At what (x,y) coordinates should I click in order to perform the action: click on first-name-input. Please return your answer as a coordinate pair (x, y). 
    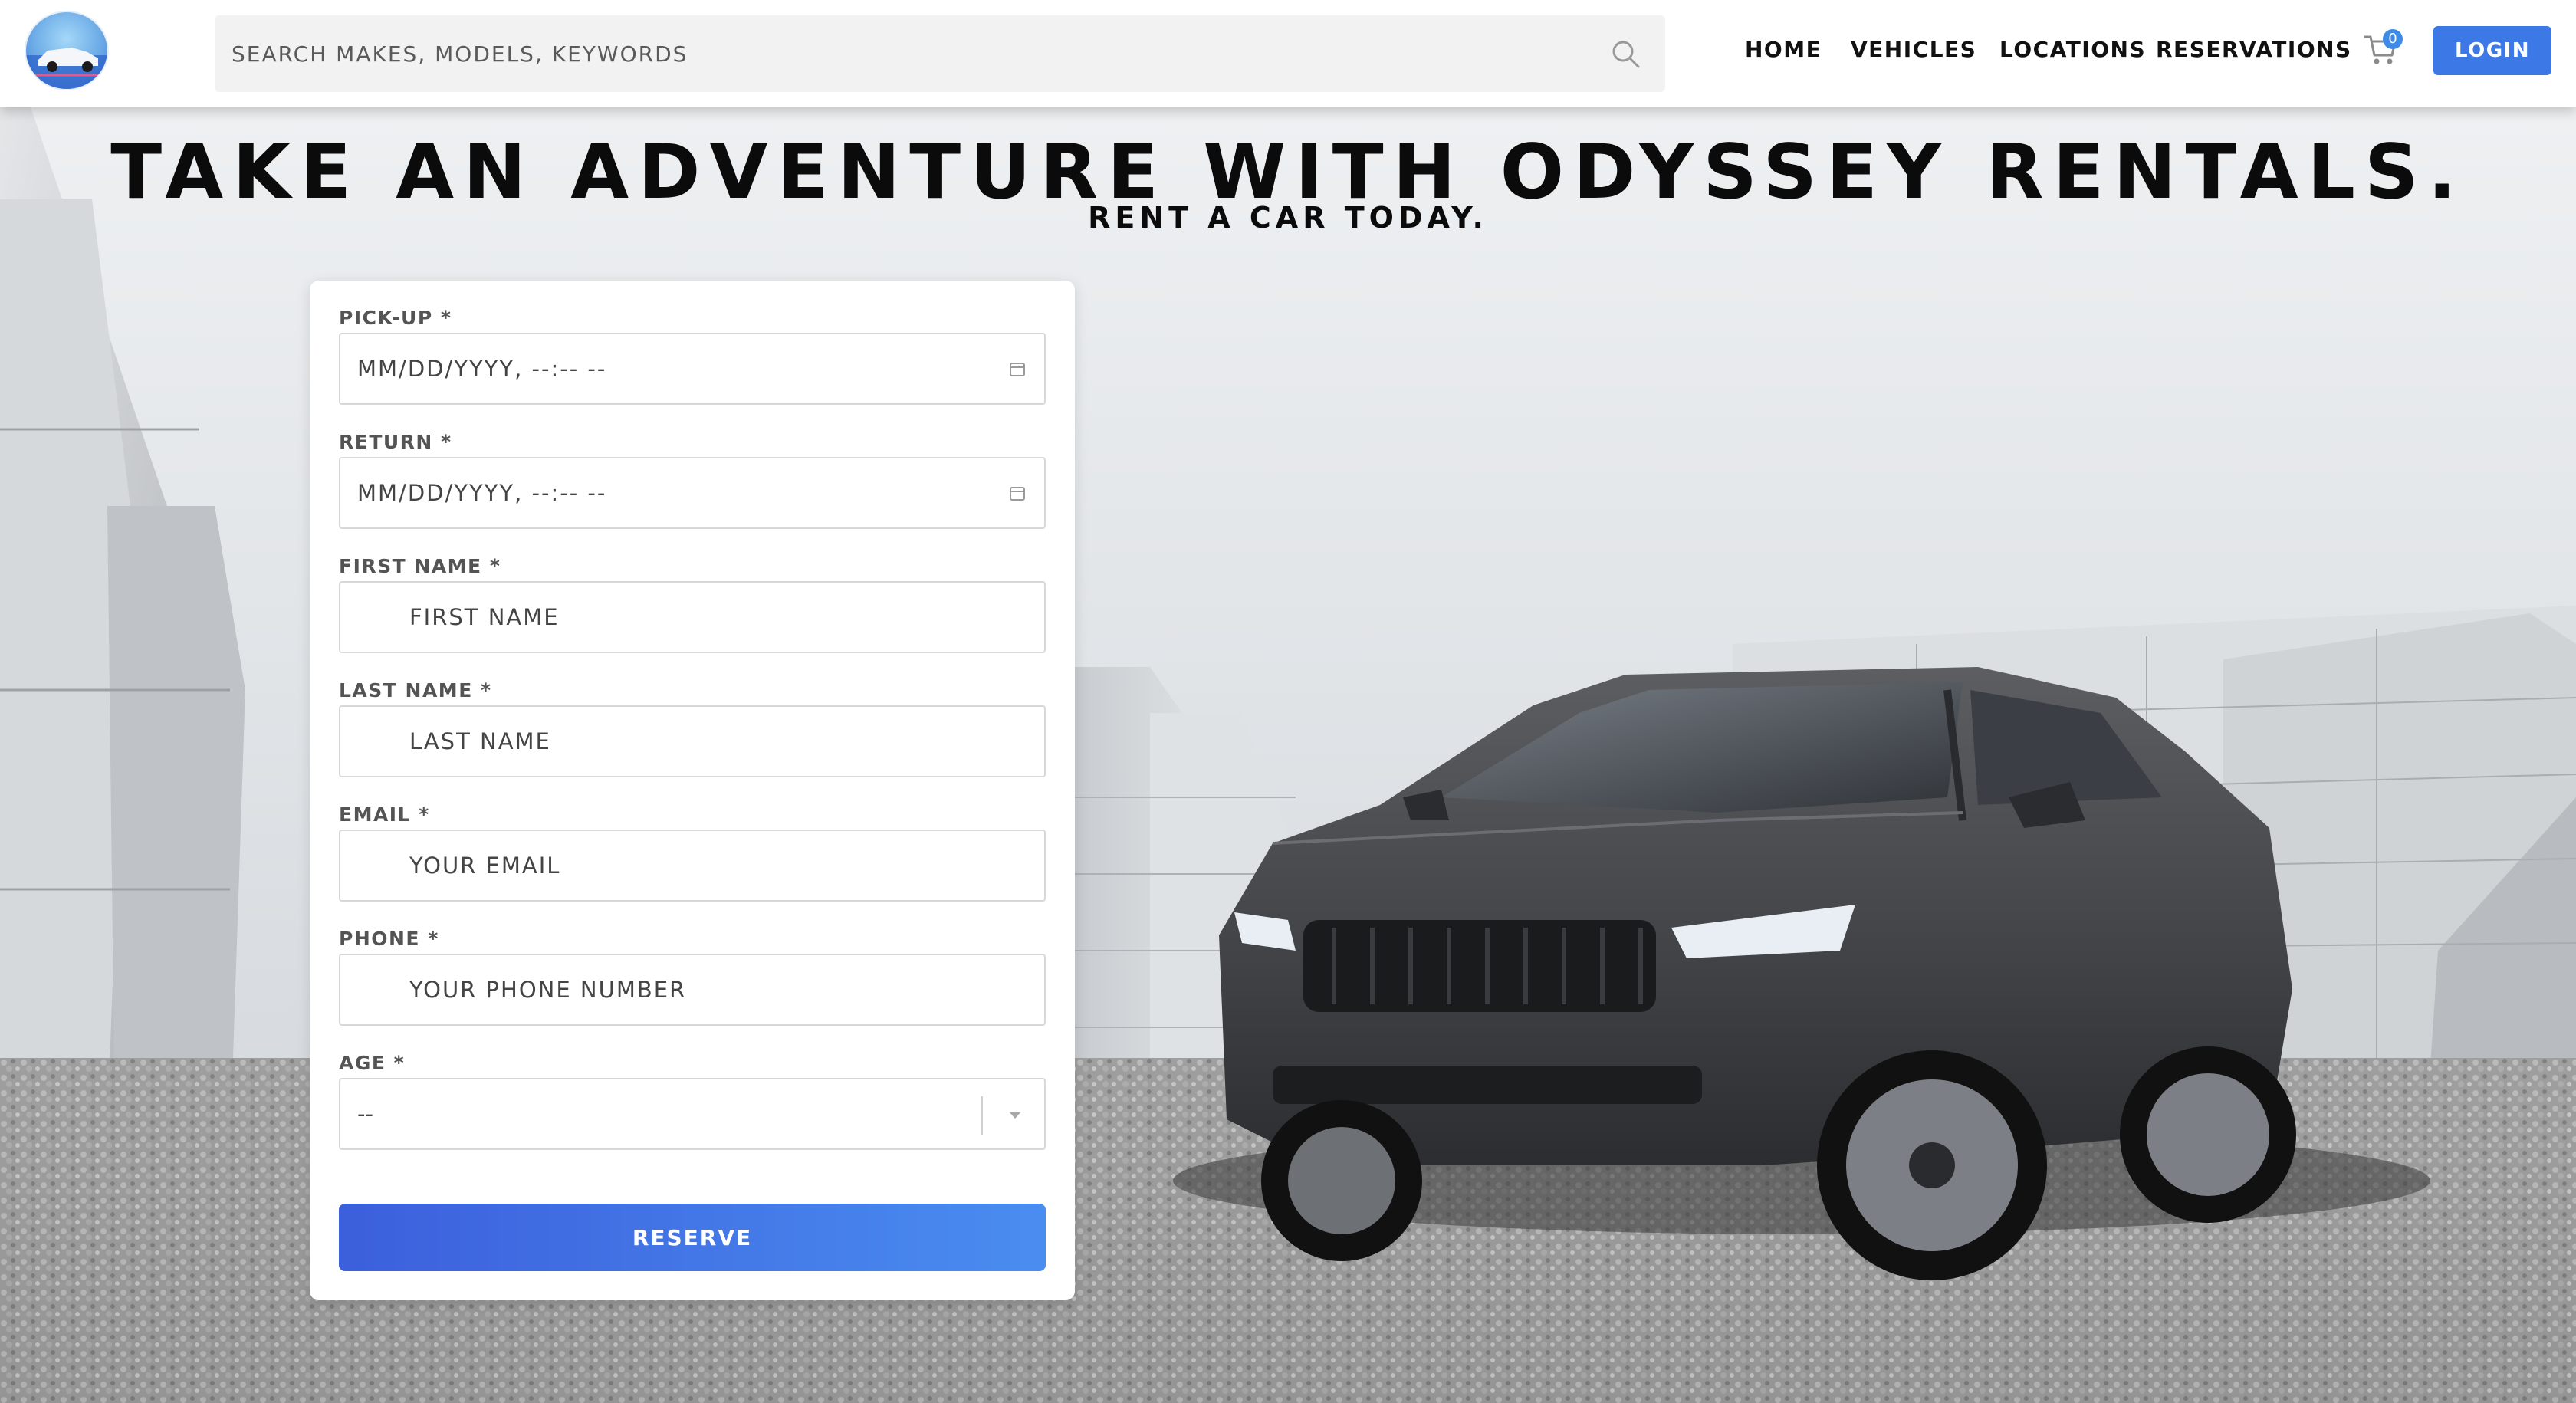
    Looking at the image, I should click on (692, 617).